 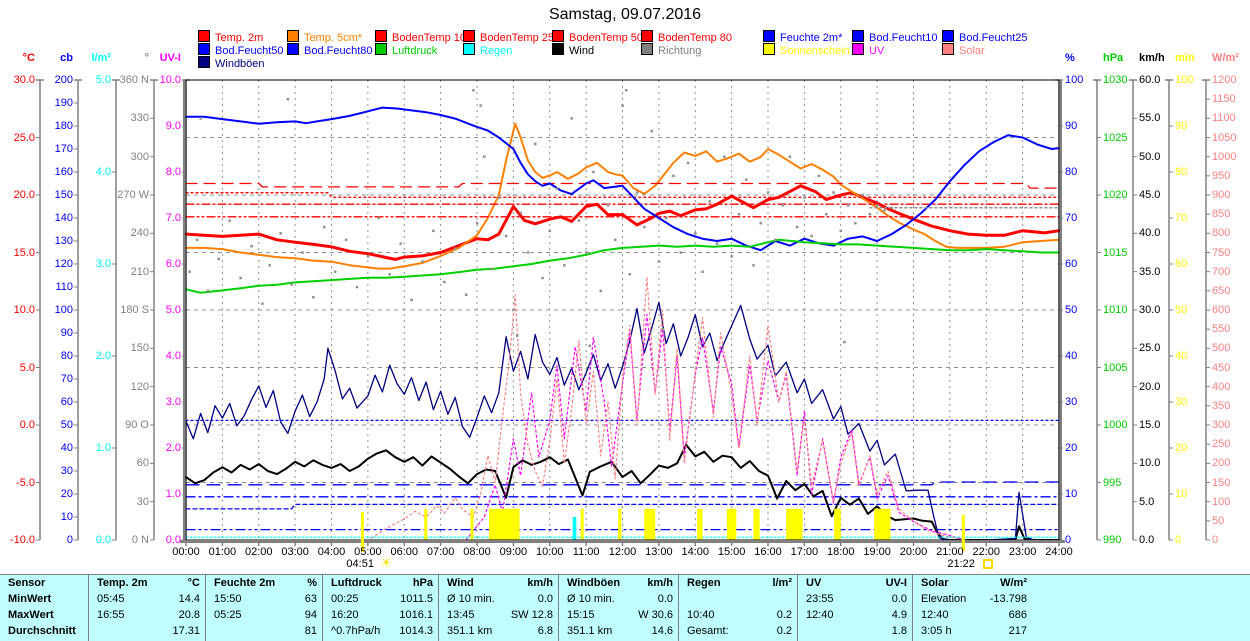 What do you see at coordinates (1017, 631) in the screenshot?
I see `table-cell-value: 217` at bounding box center [1017, 631].